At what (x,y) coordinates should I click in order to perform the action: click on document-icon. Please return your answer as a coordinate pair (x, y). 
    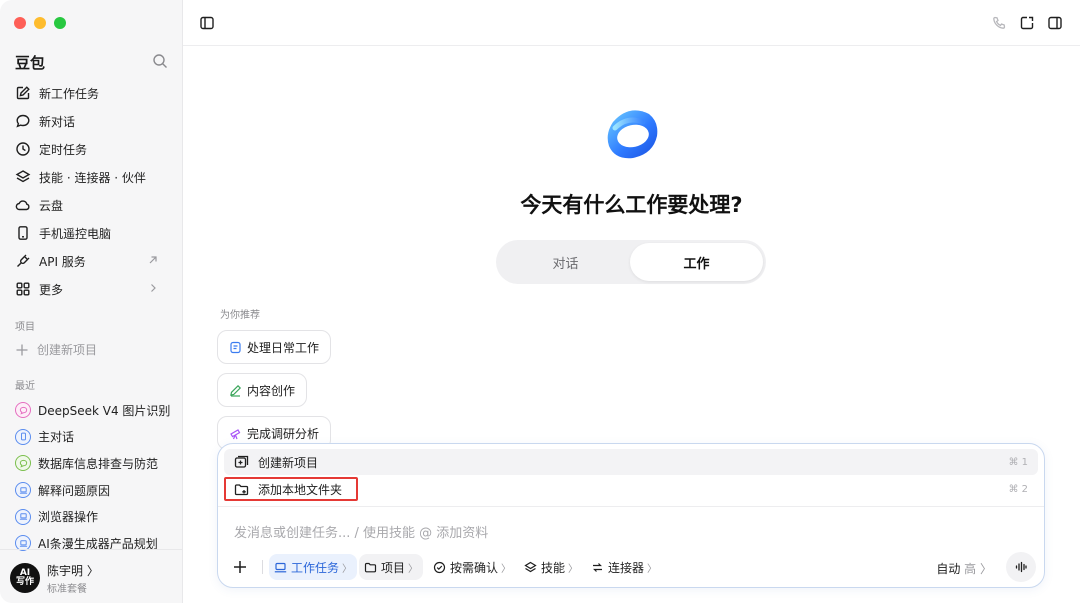
    Looking at the image, I should click on (235, 347).